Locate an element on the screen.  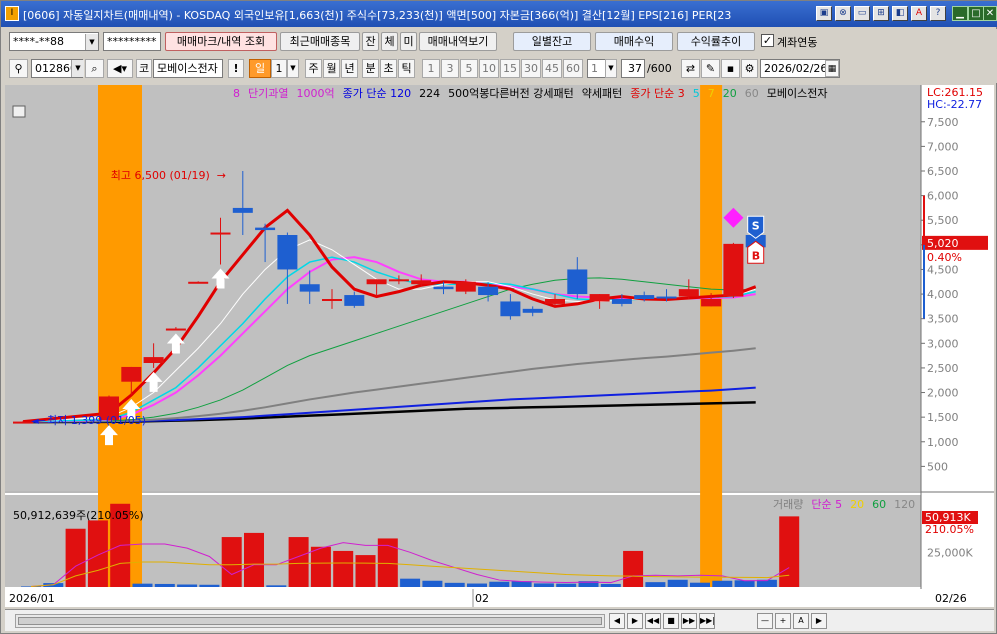
calendar-icon: ▦ is located at coordinates (832, 68).